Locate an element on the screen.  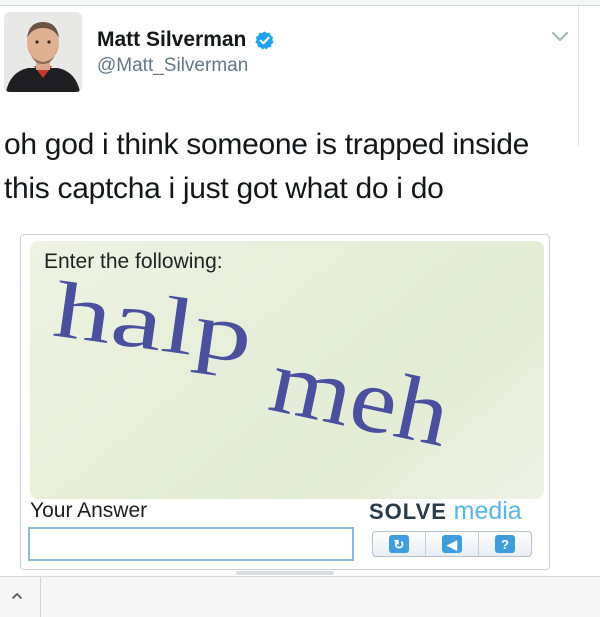
author-name-text: Matt Silverman is located at coordinates (171, 40).